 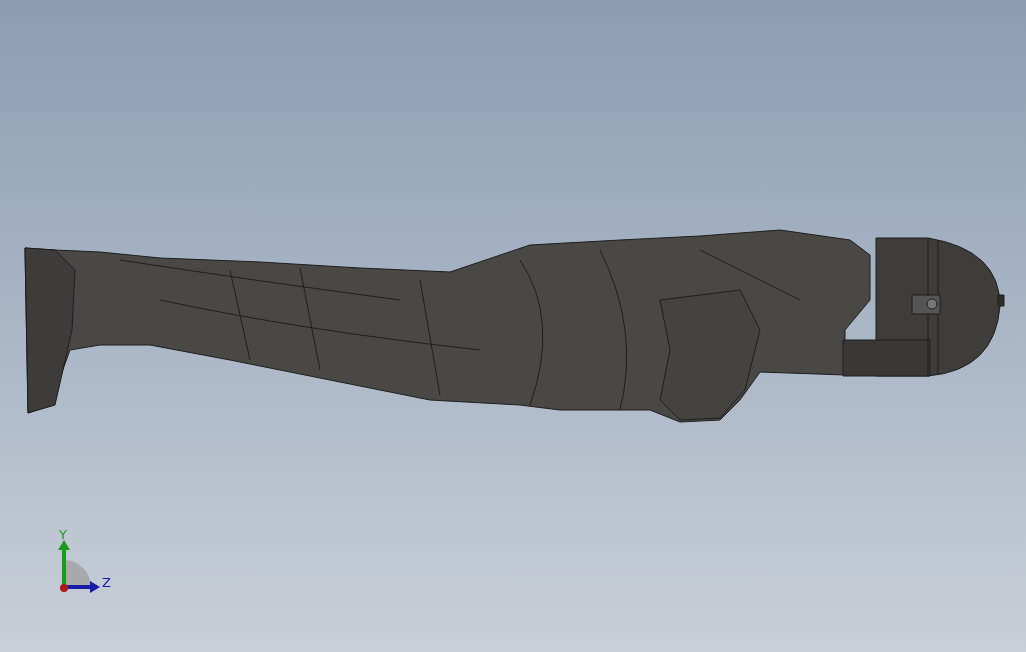 I want to click on origin-icon, so click(x=64, y=588).